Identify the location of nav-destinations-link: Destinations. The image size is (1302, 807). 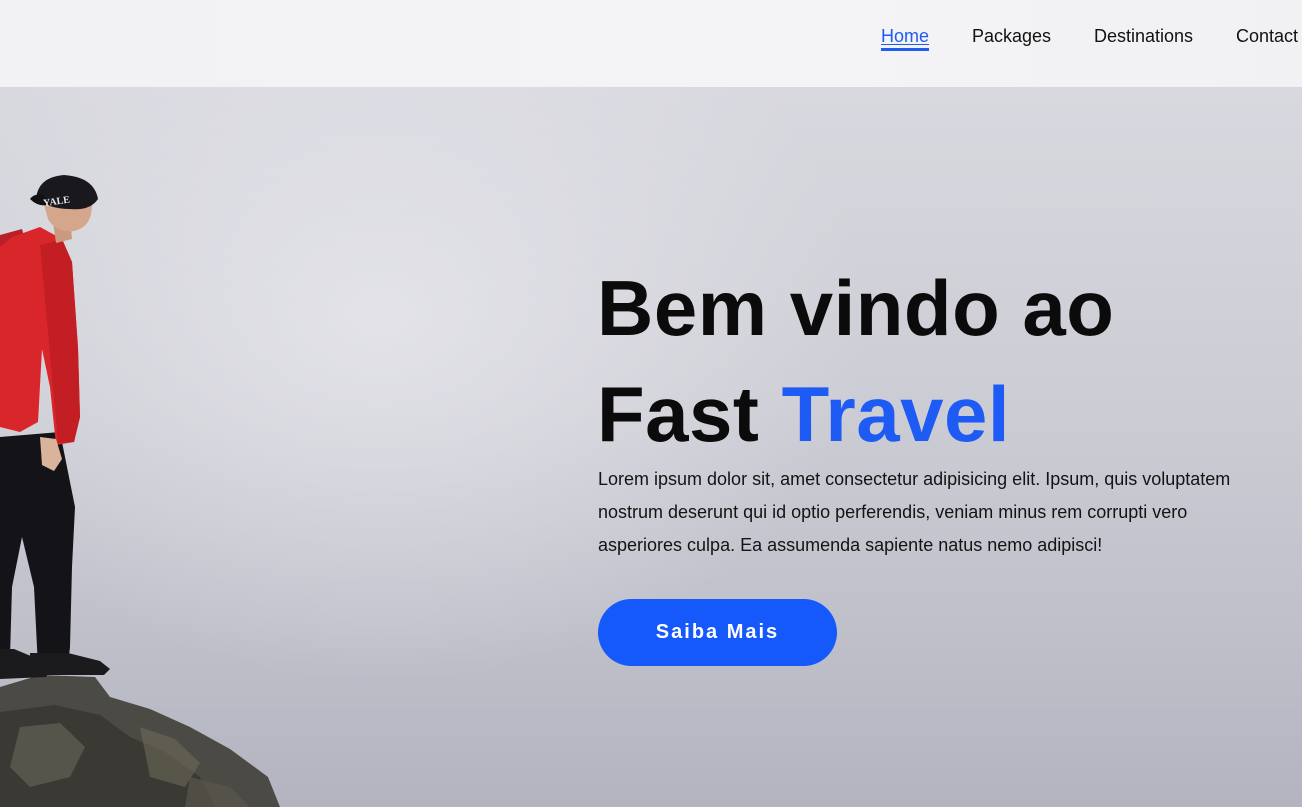
(1143, 36).